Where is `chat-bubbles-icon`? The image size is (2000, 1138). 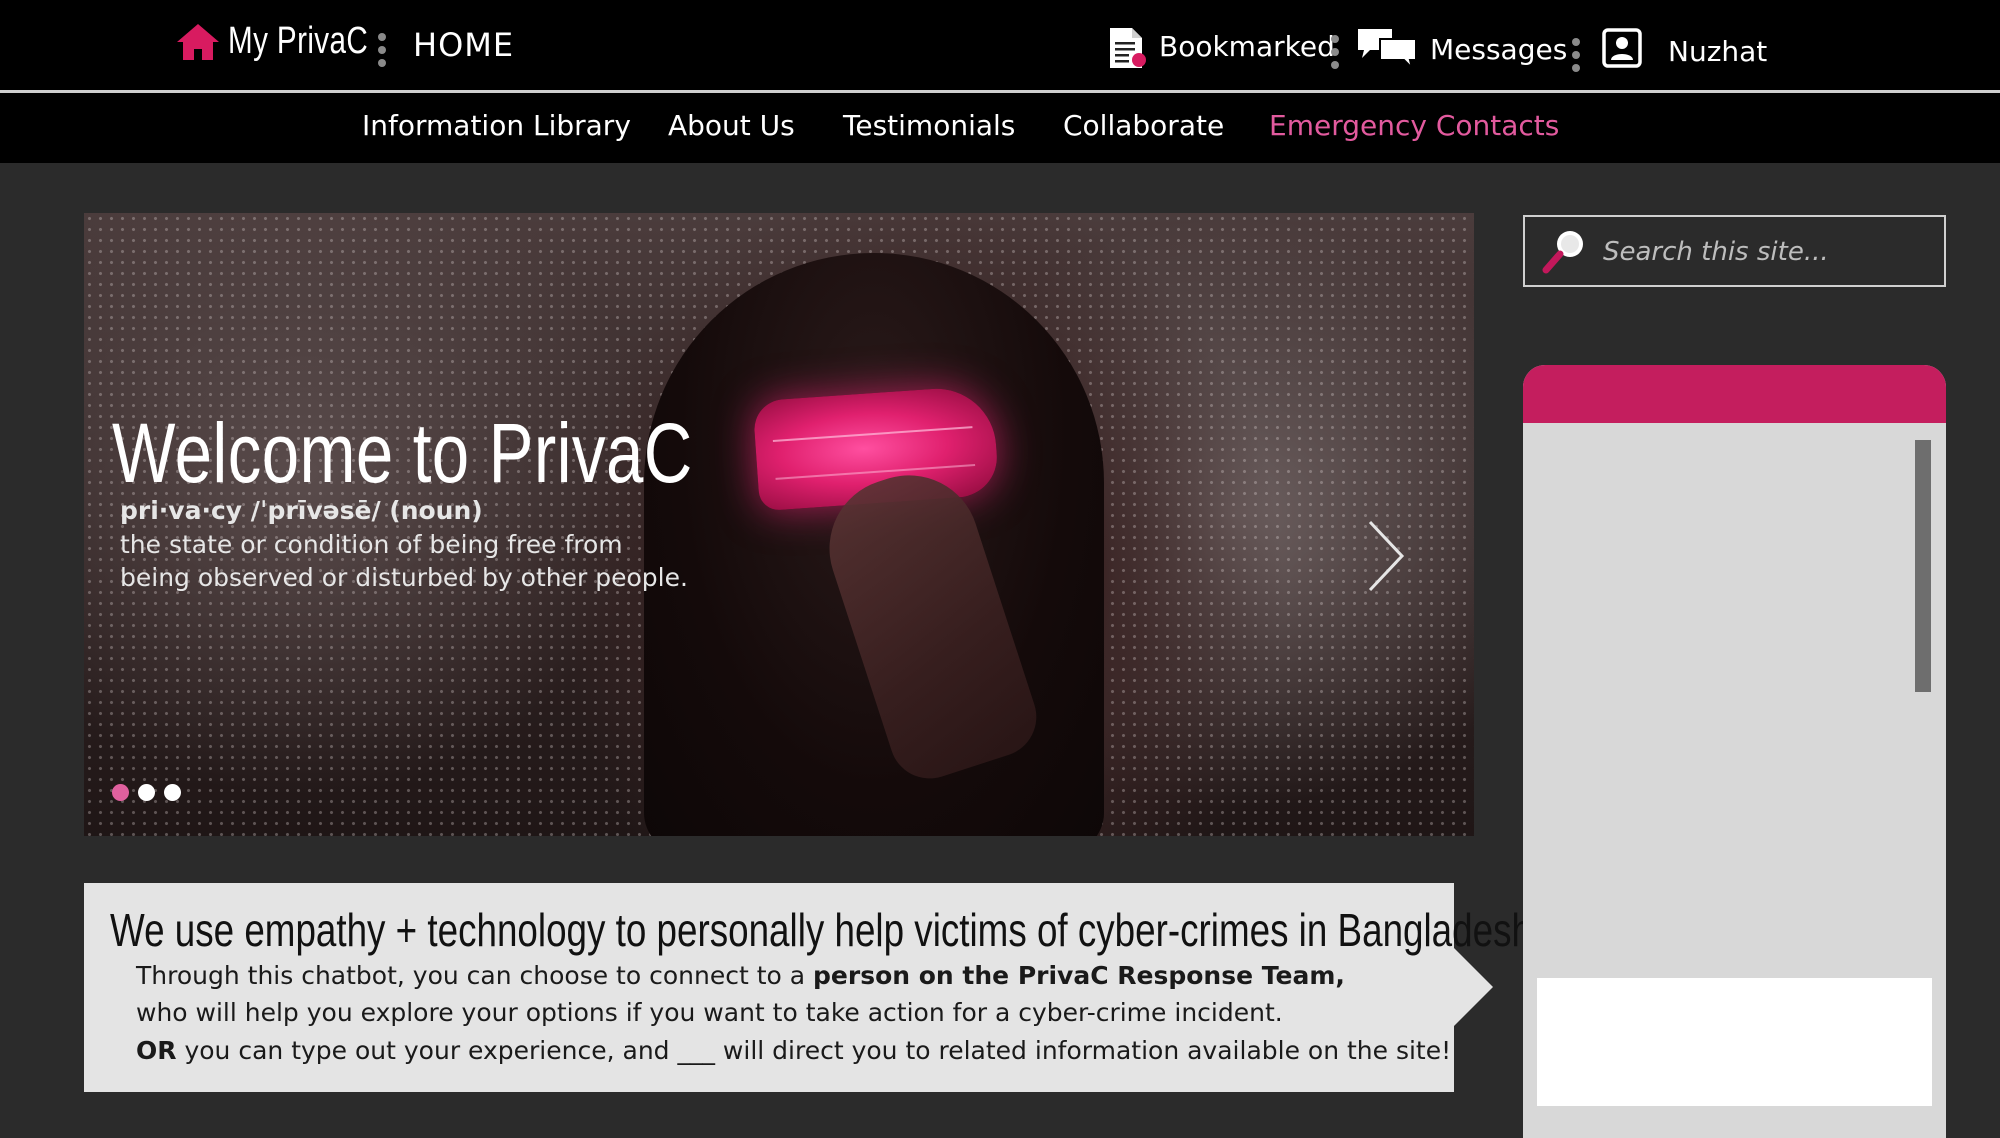 chat-bubbles-icon is located at coordinates (1387, 47).